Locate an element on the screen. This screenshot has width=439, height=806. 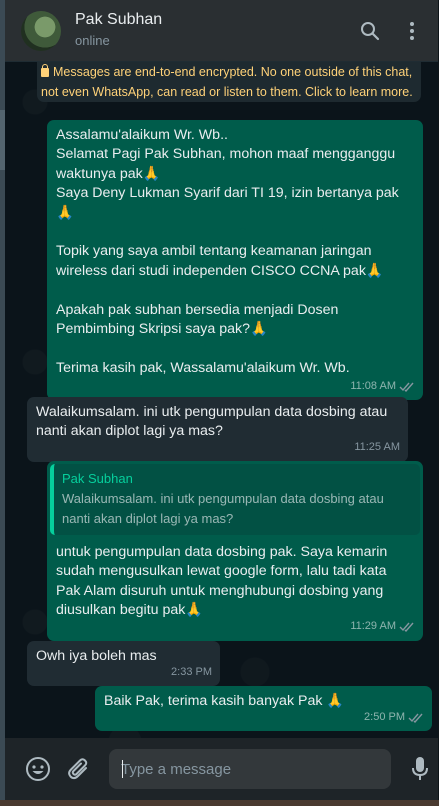
attach-icon is located at coordinates (79, 769).